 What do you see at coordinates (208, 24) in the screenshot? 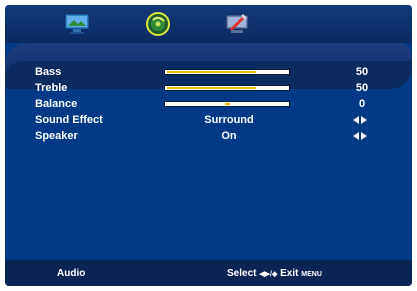
I see `menu-tab-bar` at bounding box center [208, 24].